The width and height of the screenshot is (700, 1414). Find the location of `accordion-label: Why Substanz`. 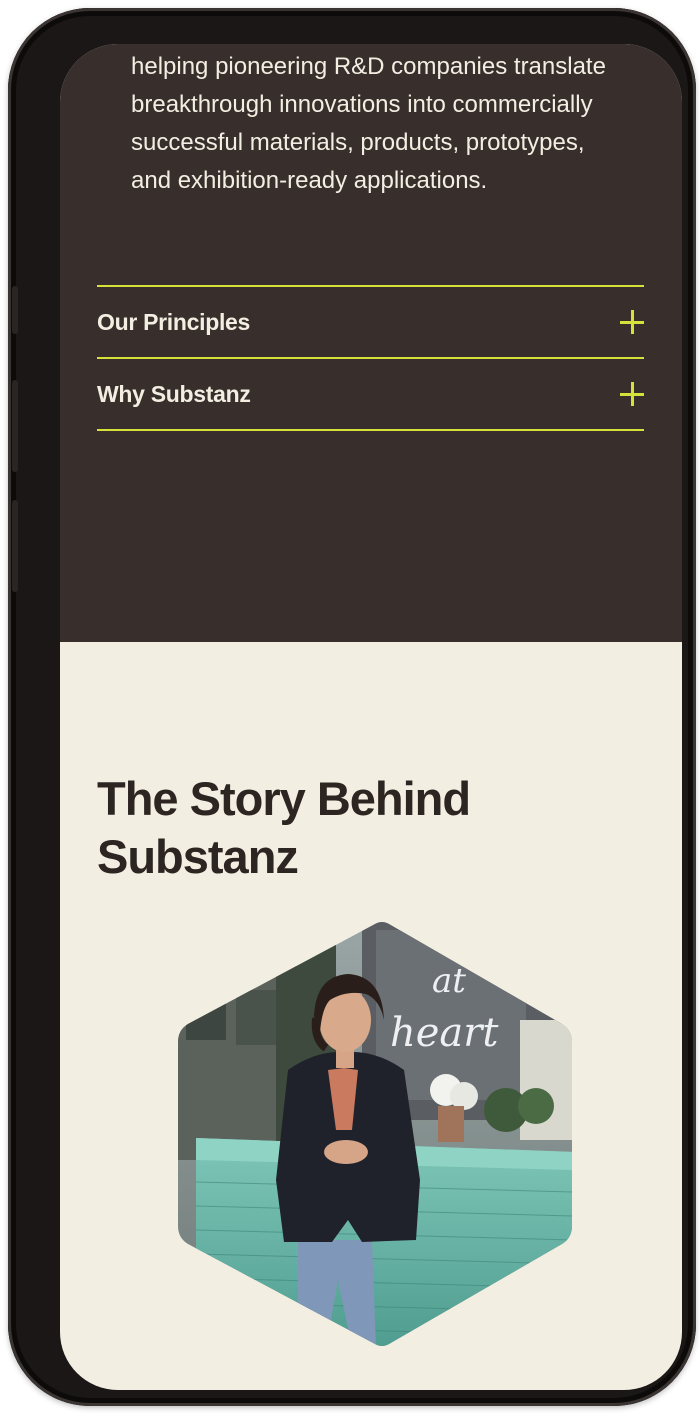

accordion-label: Why Substanz is located at coordinates (174, 393).